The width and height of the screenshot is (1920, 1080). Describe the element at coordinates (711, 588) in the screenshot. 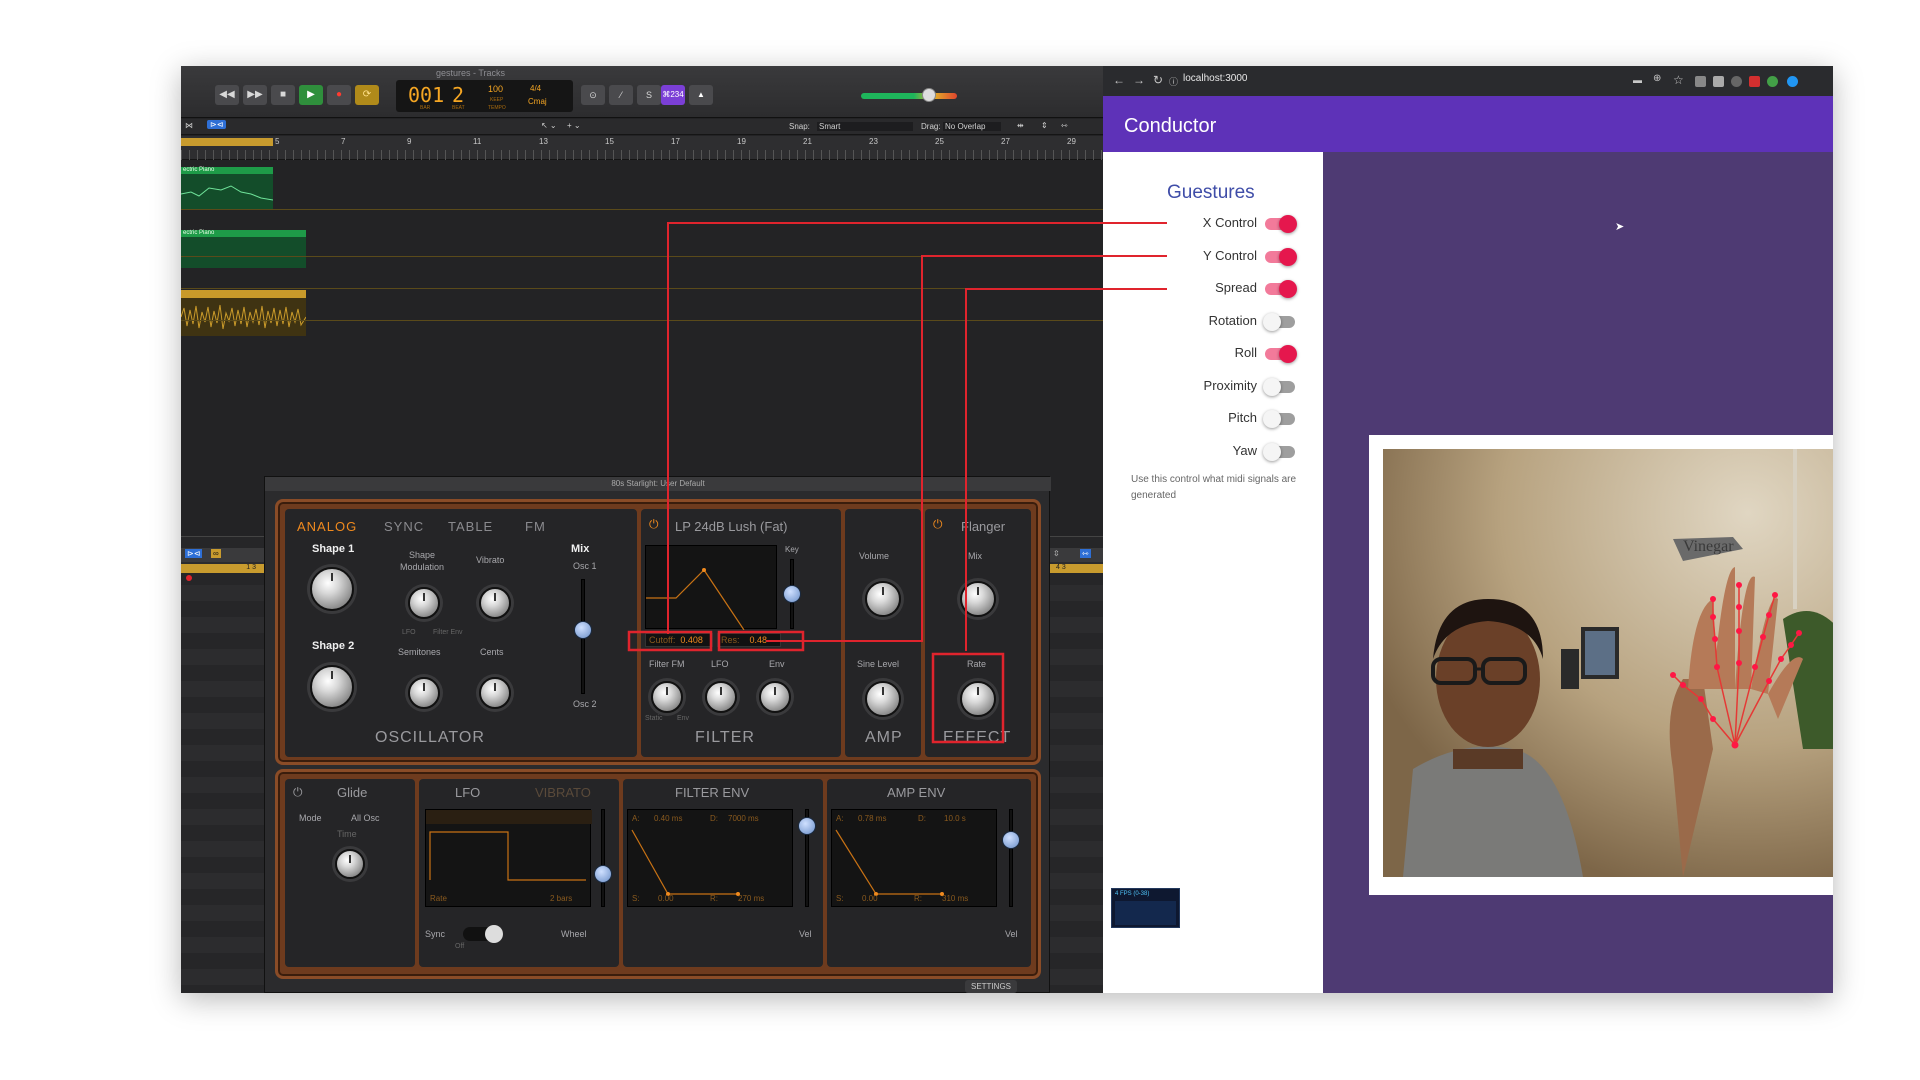

I see `filter-display` at that location.